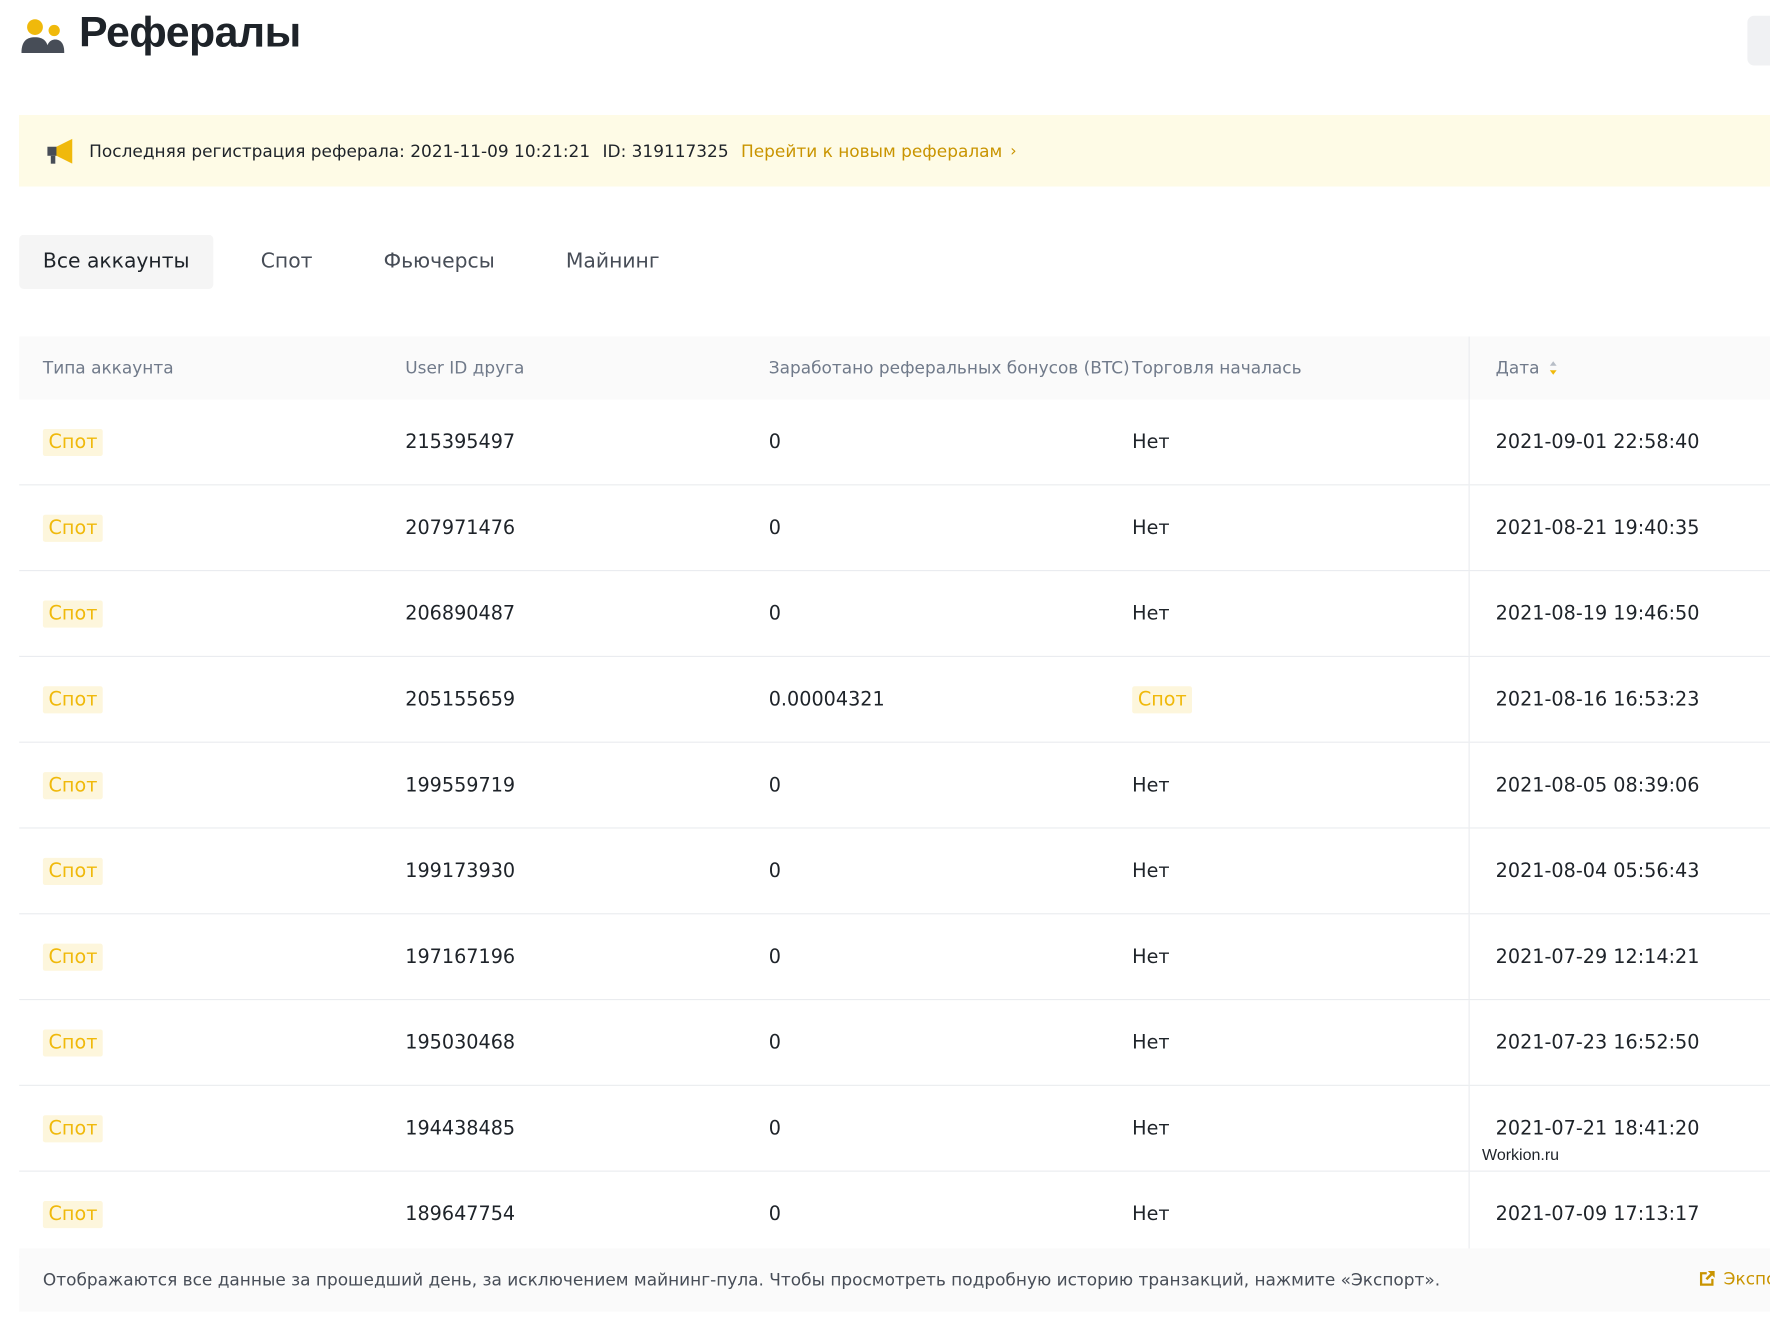 The image size is (1770, 1320). I want to click on trading-started-badge: Спот, so click(1162, 699).